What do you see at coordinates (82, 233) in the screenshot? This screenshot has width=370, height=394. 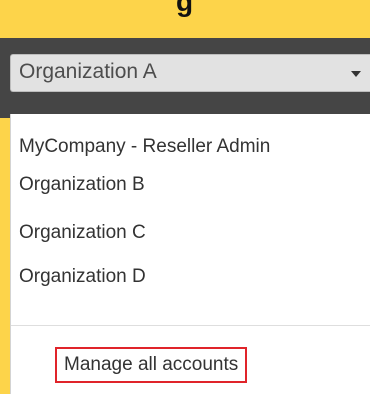 I see `menu-item-organization-c: Organization C` at bounding box center [82, 233].